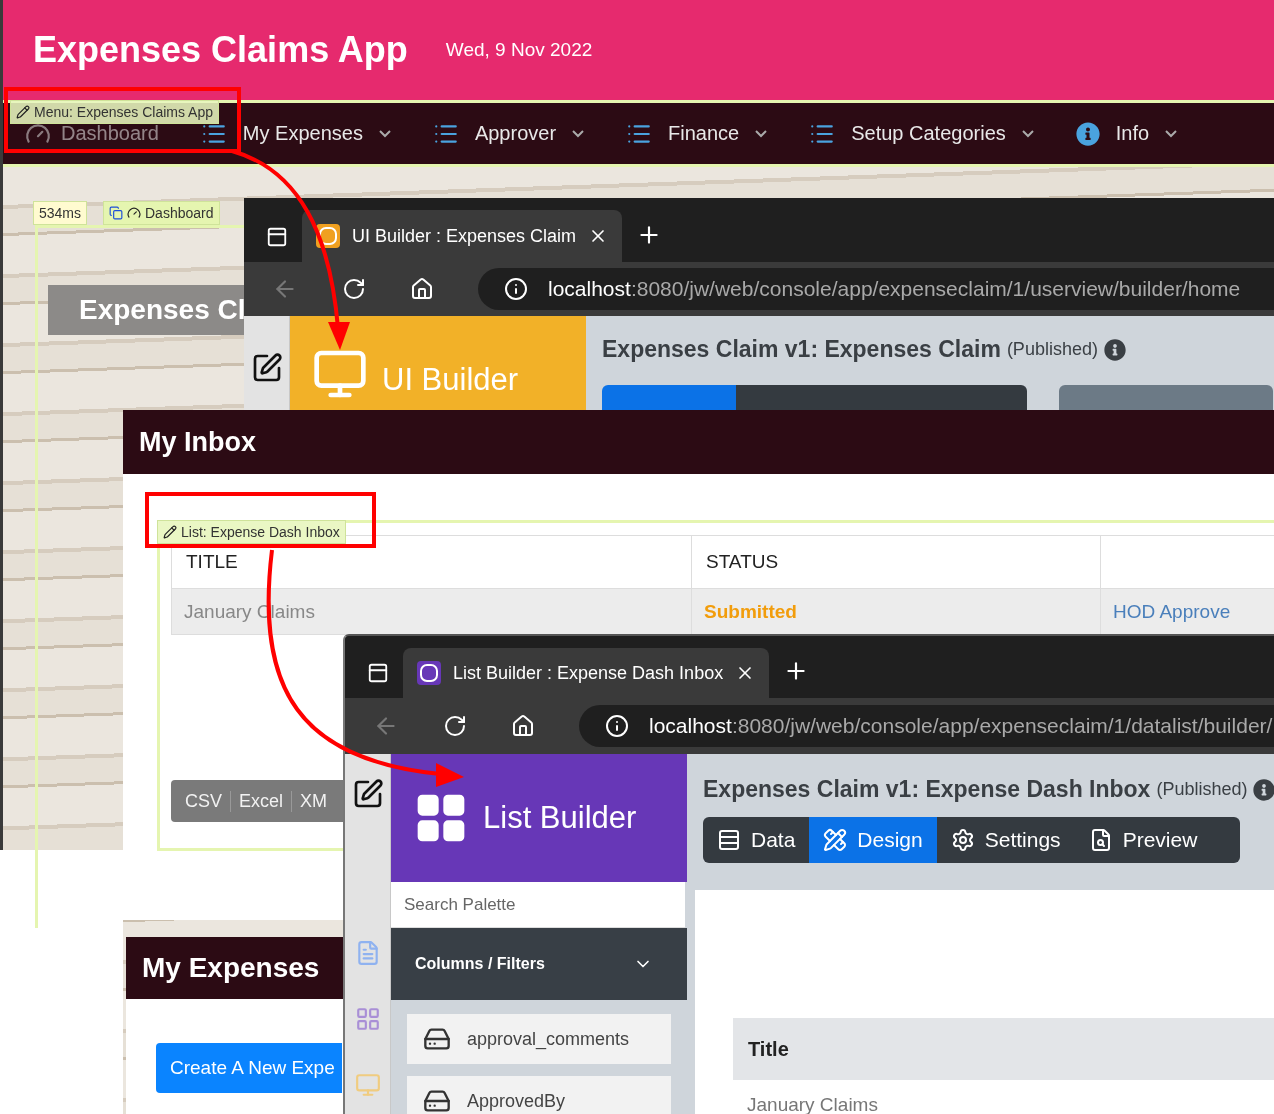 Image resolution: width=1274 pixels, height=1114 pixels. I want to click on menu-item: Info, so click(1126, 133).